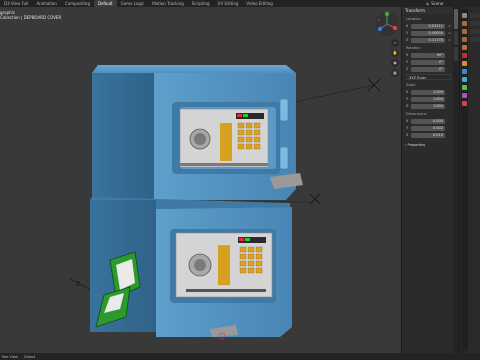 This screenshot has height=360, width=480. Describe the element at coordinates (228, 3) in the screenshot. I see `tab-uv-editing: UV Editing` at that location.